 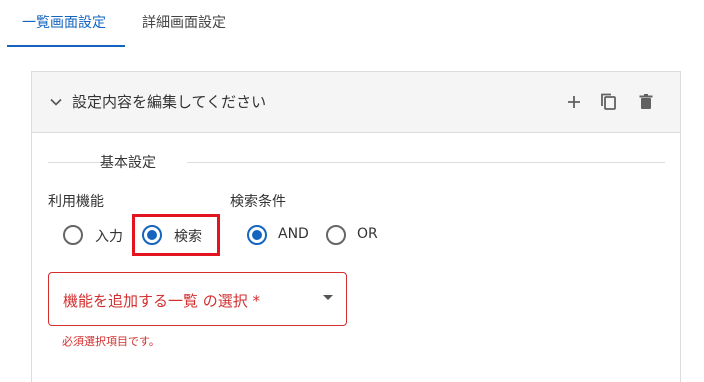 I want to click on radio-or-label: OR, so click(x=367, y=234).